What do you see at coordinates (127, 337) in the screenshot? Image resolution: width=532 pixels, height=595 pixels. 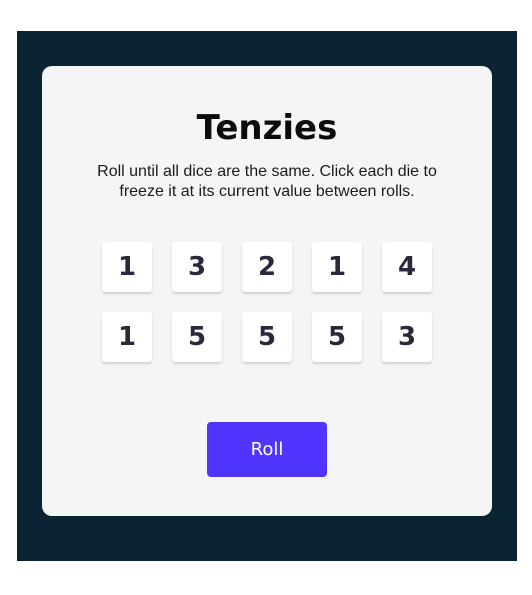 I see `die-6: 1` at bounding box center [127, 337].